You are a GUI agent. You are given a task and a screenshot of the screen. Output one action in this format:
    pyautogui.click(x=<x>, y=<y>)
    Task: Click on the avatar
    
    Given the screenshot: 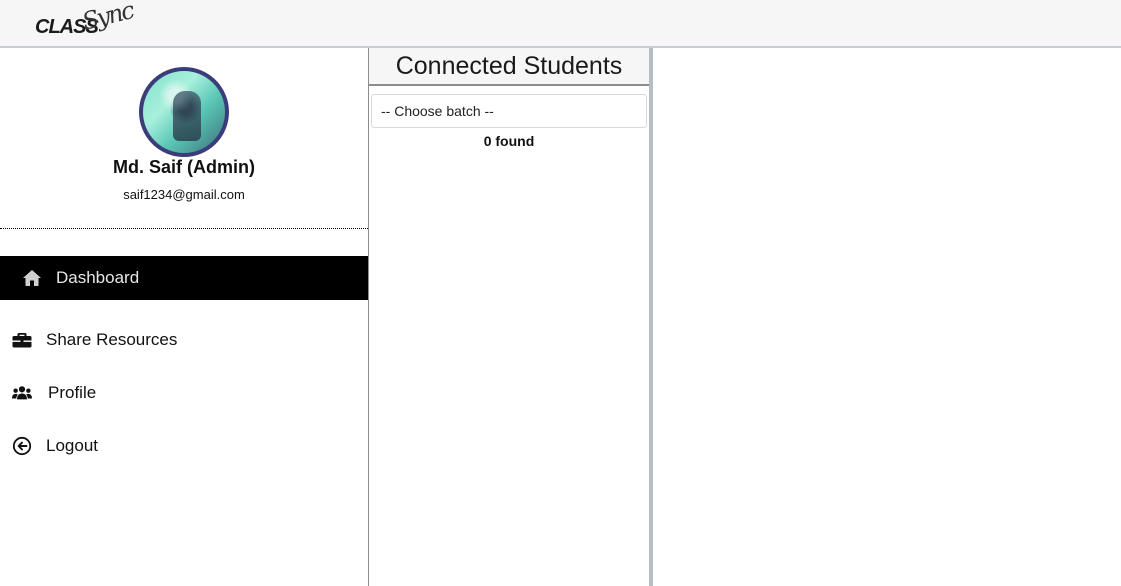 What is the action you would take?
    pyautogui.click(x=184, y=112)
    